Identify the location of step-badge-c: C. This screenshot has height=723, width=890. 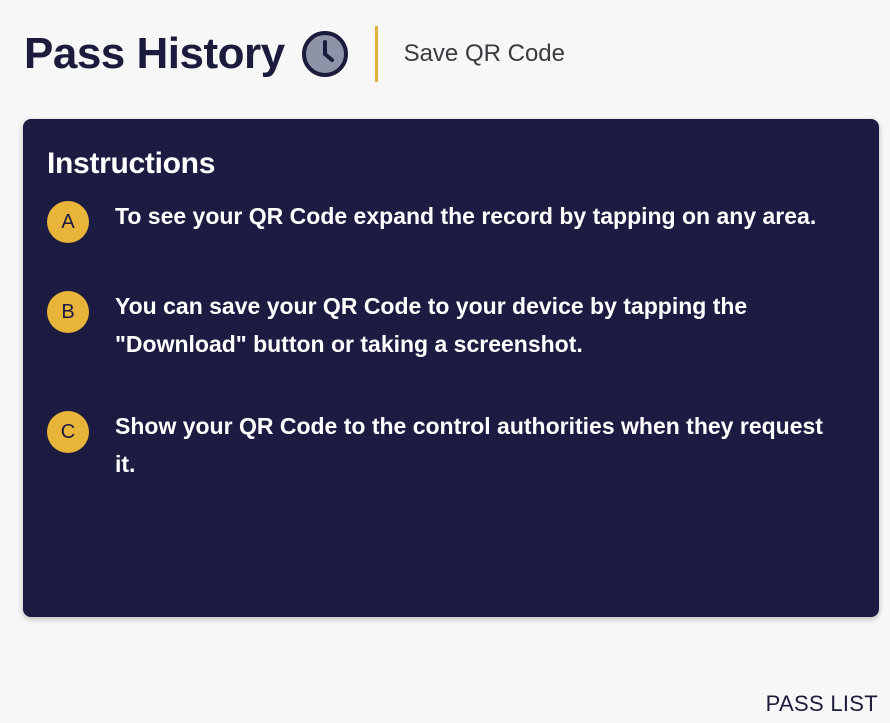
(68, 432).